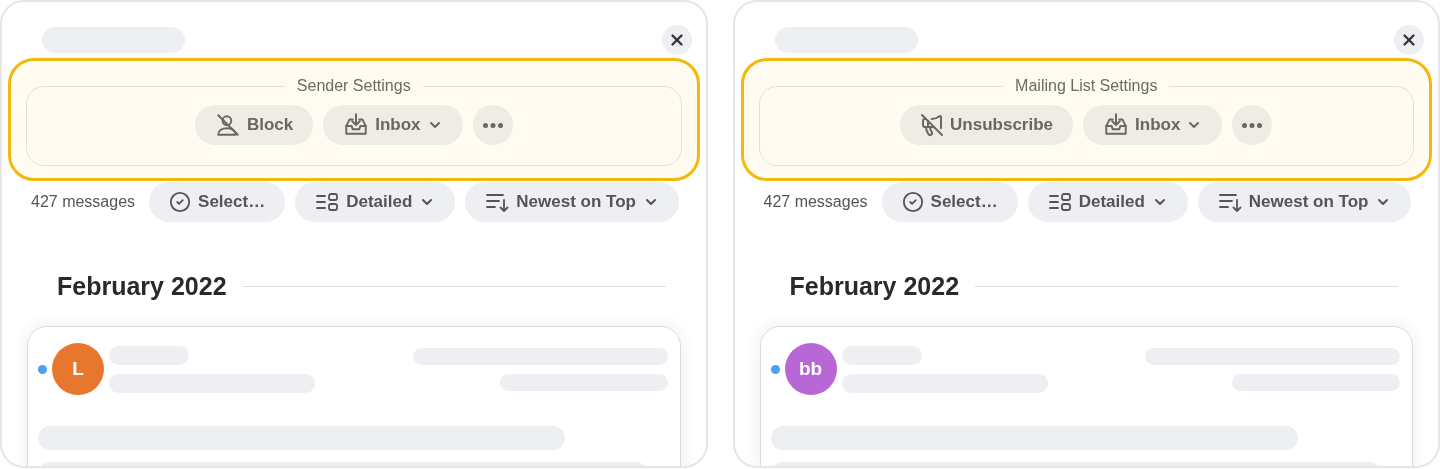  I want to click on settings-title: Mailing List Settings, so click(1086, 86).